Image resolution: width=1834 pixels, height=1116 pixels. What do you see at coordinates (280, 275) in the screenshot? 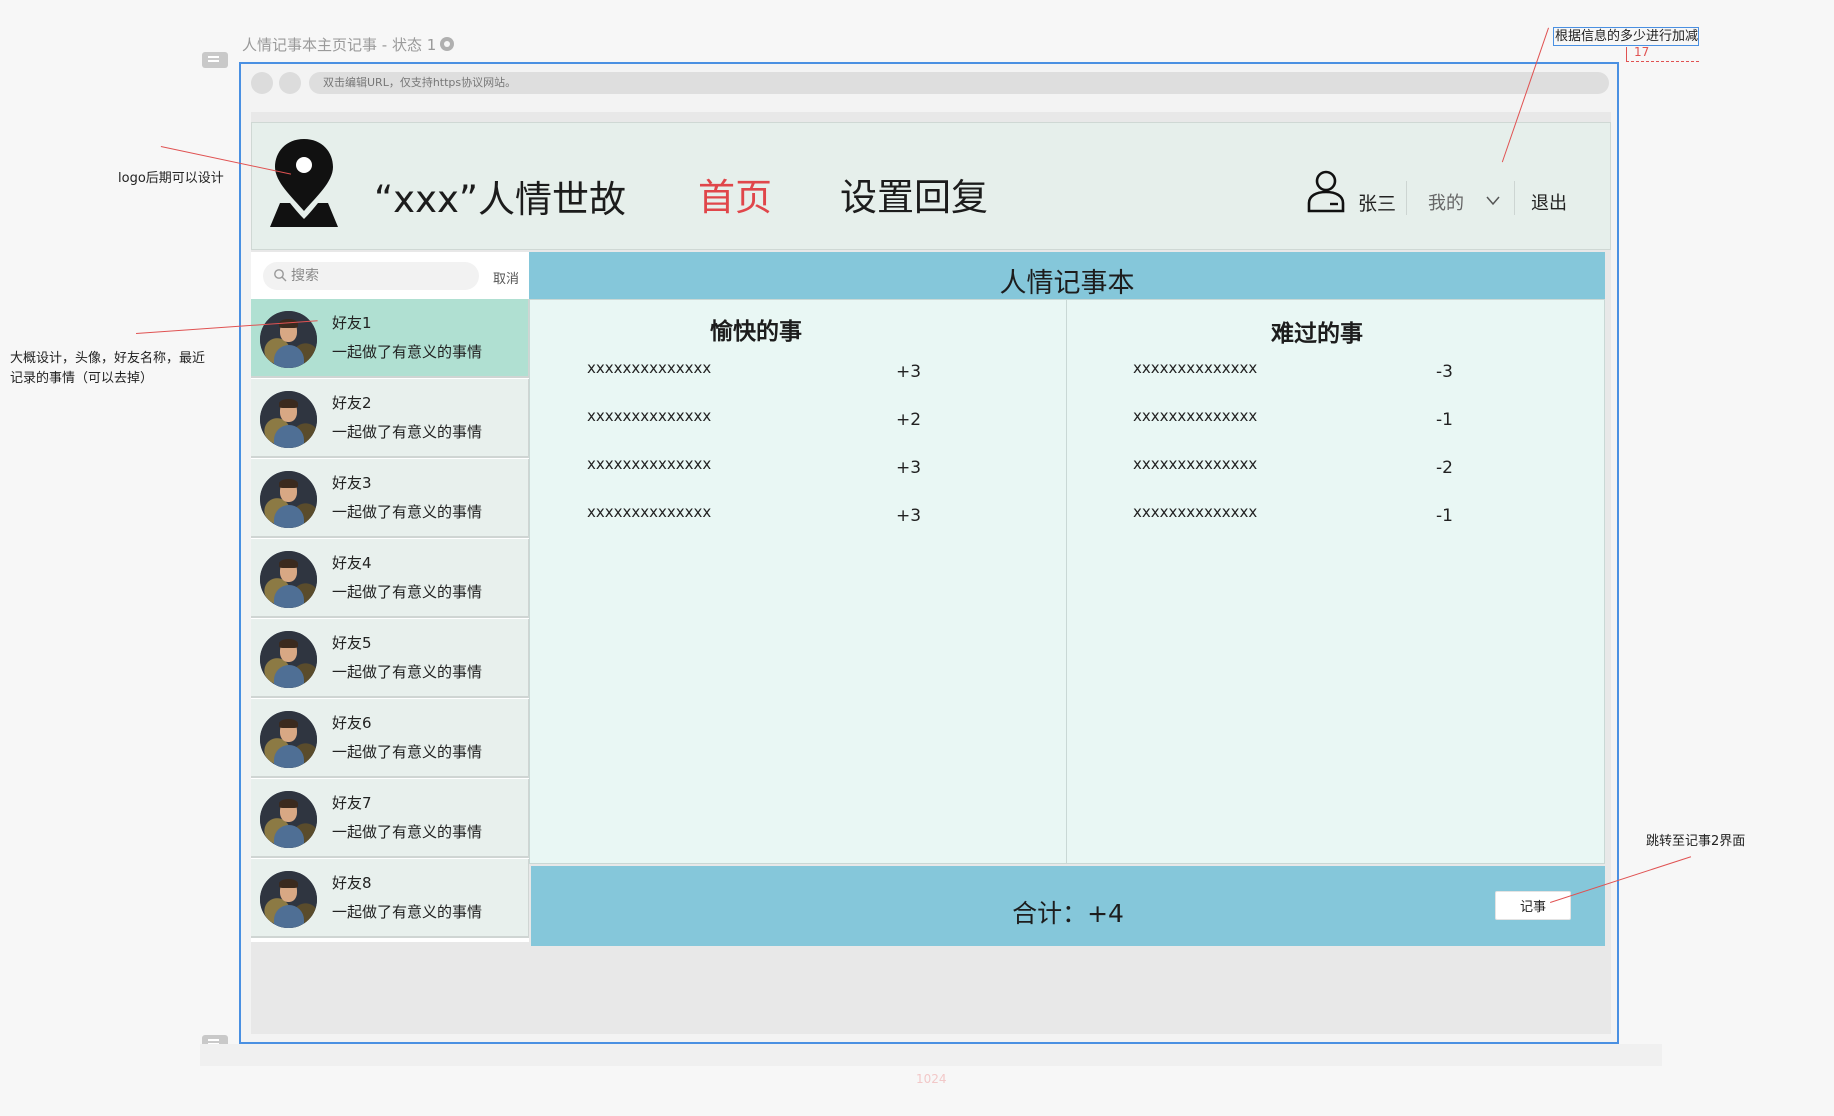
I see `search-icon` at bounding box center [280, 275].